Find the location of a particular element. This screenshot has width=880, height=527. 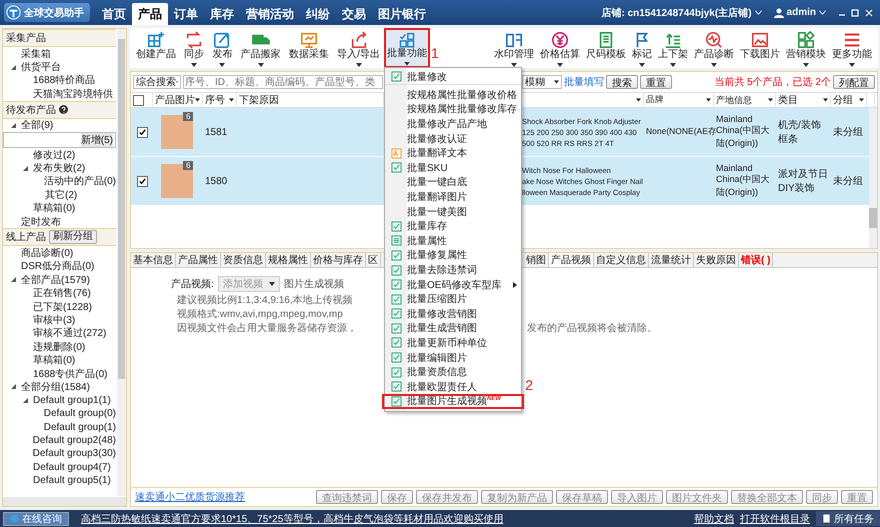

tree-item: 审核不通过(272) is located at coordinates (59, 333).